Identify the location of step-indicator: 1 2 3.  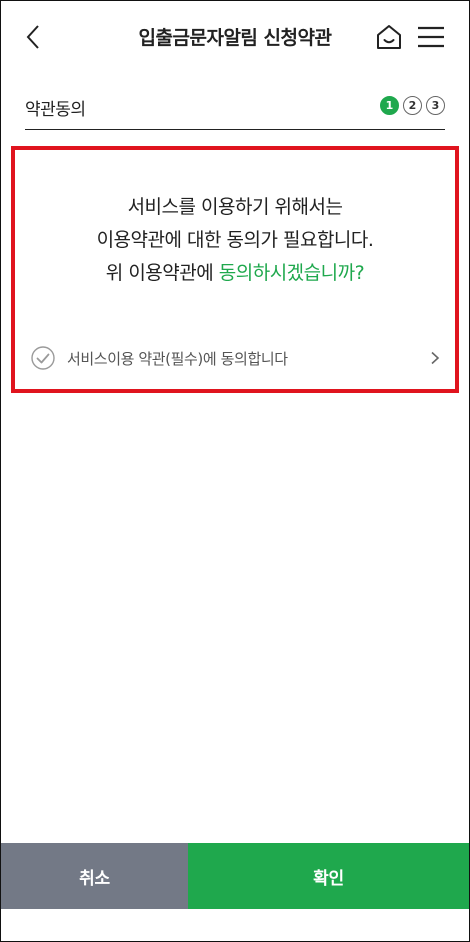
(412, 105).